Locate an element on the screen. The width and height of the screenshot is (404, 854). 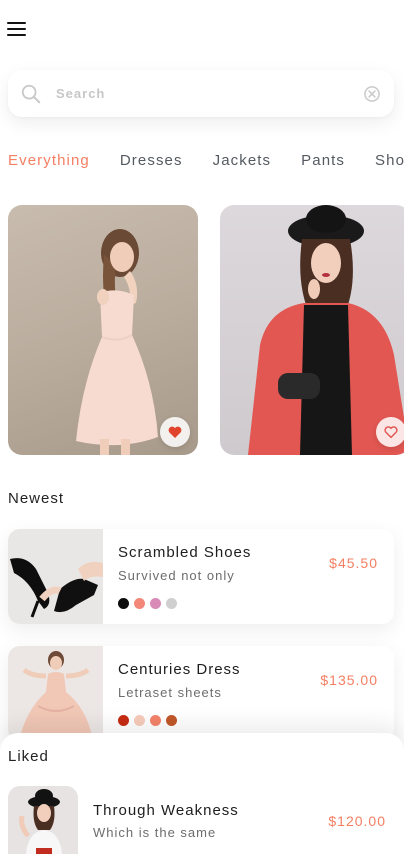
heart-filled-icon is located at coordinates (175, 432).